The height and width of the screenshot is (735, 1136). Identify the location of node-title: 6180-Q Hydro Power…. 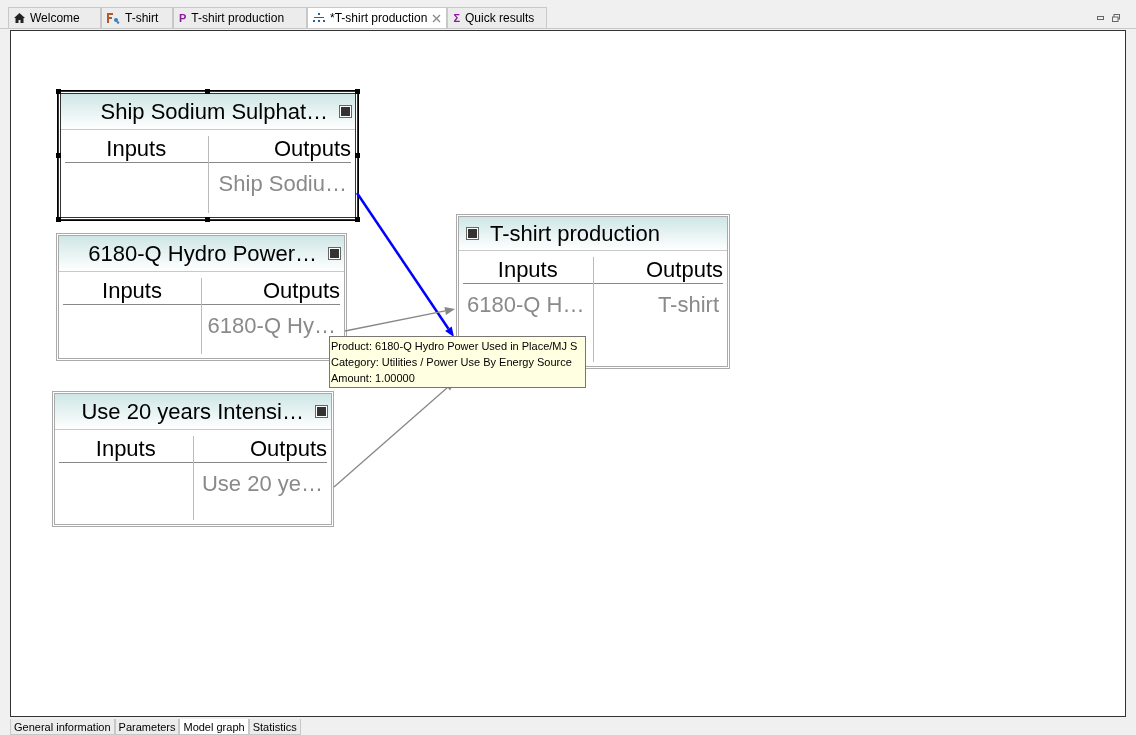
(202, 254).